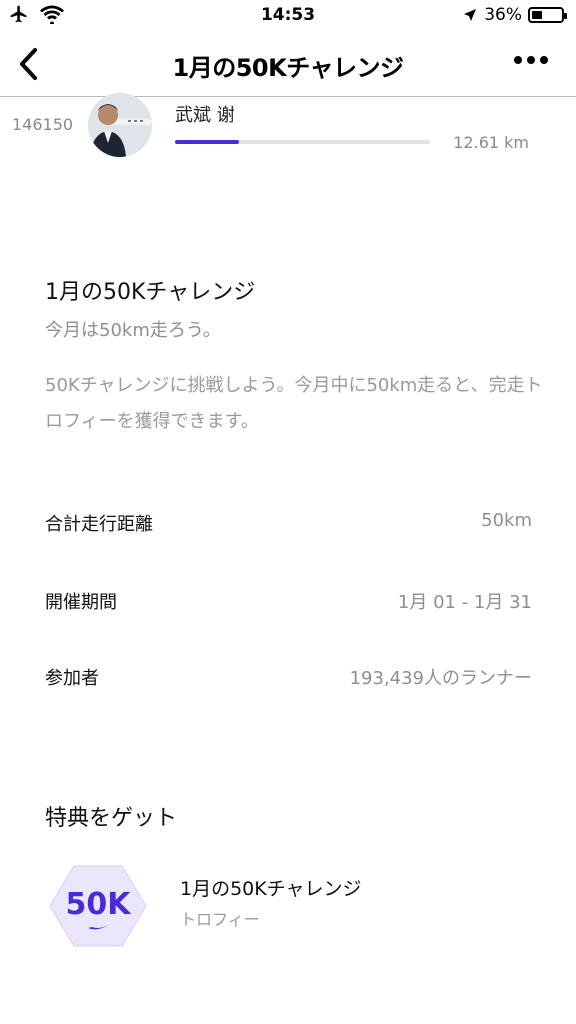  I want to click on badge-text: 50K, so click(99, 904).